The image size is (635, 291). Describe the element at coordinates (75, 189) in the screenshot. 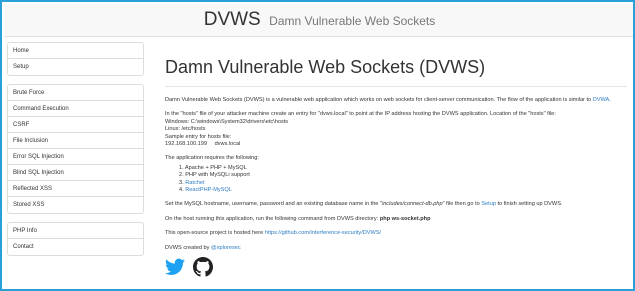

I see `sidebar-item-reflected-xss: Reflected XSS` at that location.